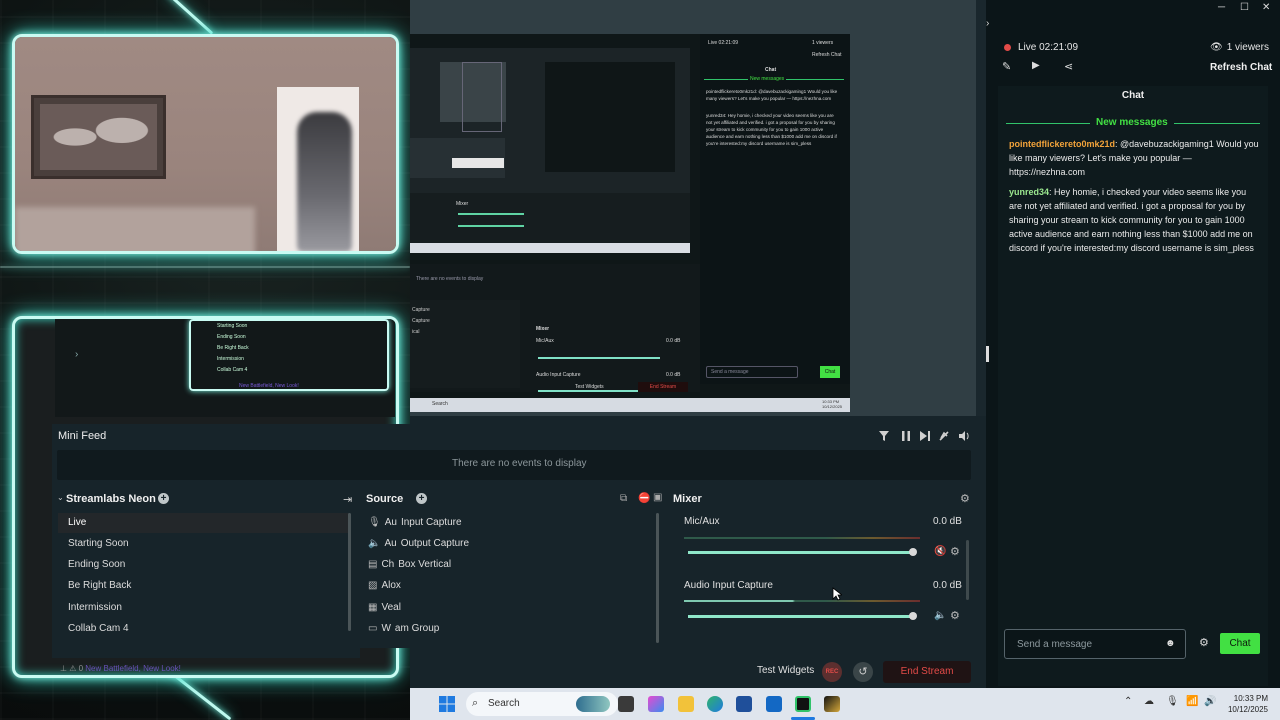  Describe the element at coordinates (418, 544) in the screenshot. I see `source-item: 🔈 Au Output Capture` at that location.